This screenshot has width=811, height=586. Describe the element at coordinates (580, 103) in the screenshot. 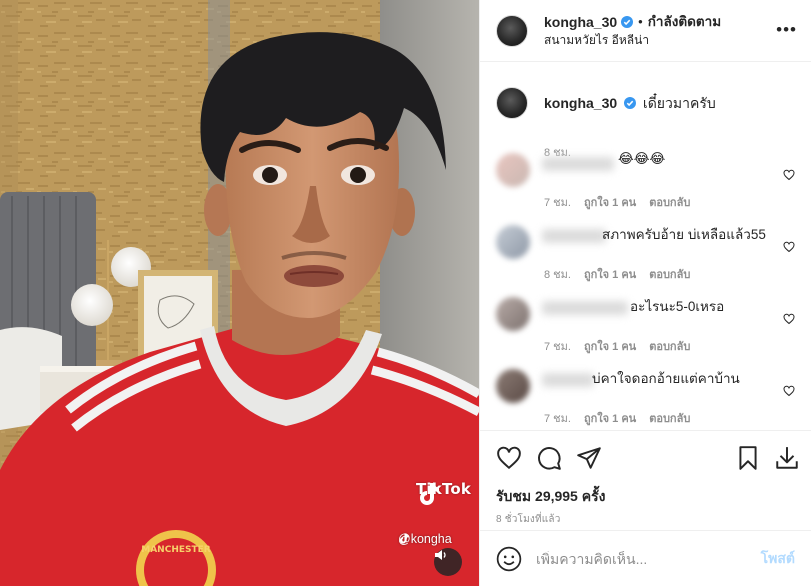

I see `caption-author-username: kongha_30` at that location.